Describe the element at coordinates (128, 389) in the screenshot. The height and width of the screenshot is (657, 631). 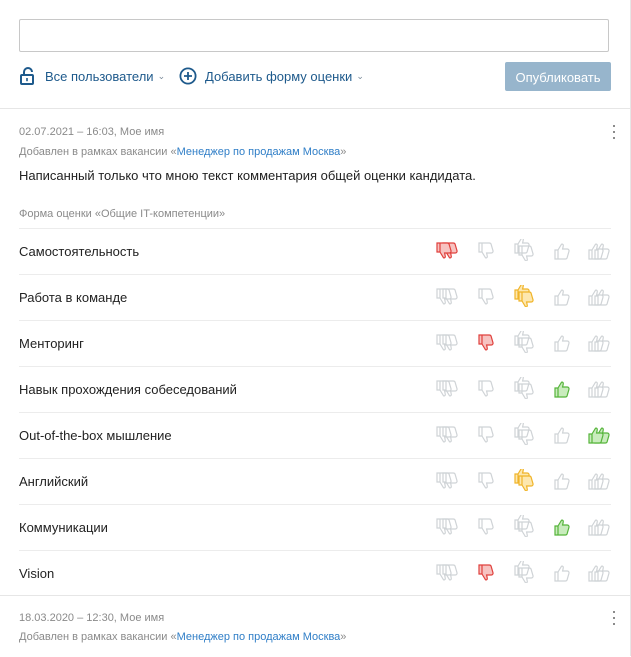
I see `competency-label: Навык прохождения собеседований` at that location.